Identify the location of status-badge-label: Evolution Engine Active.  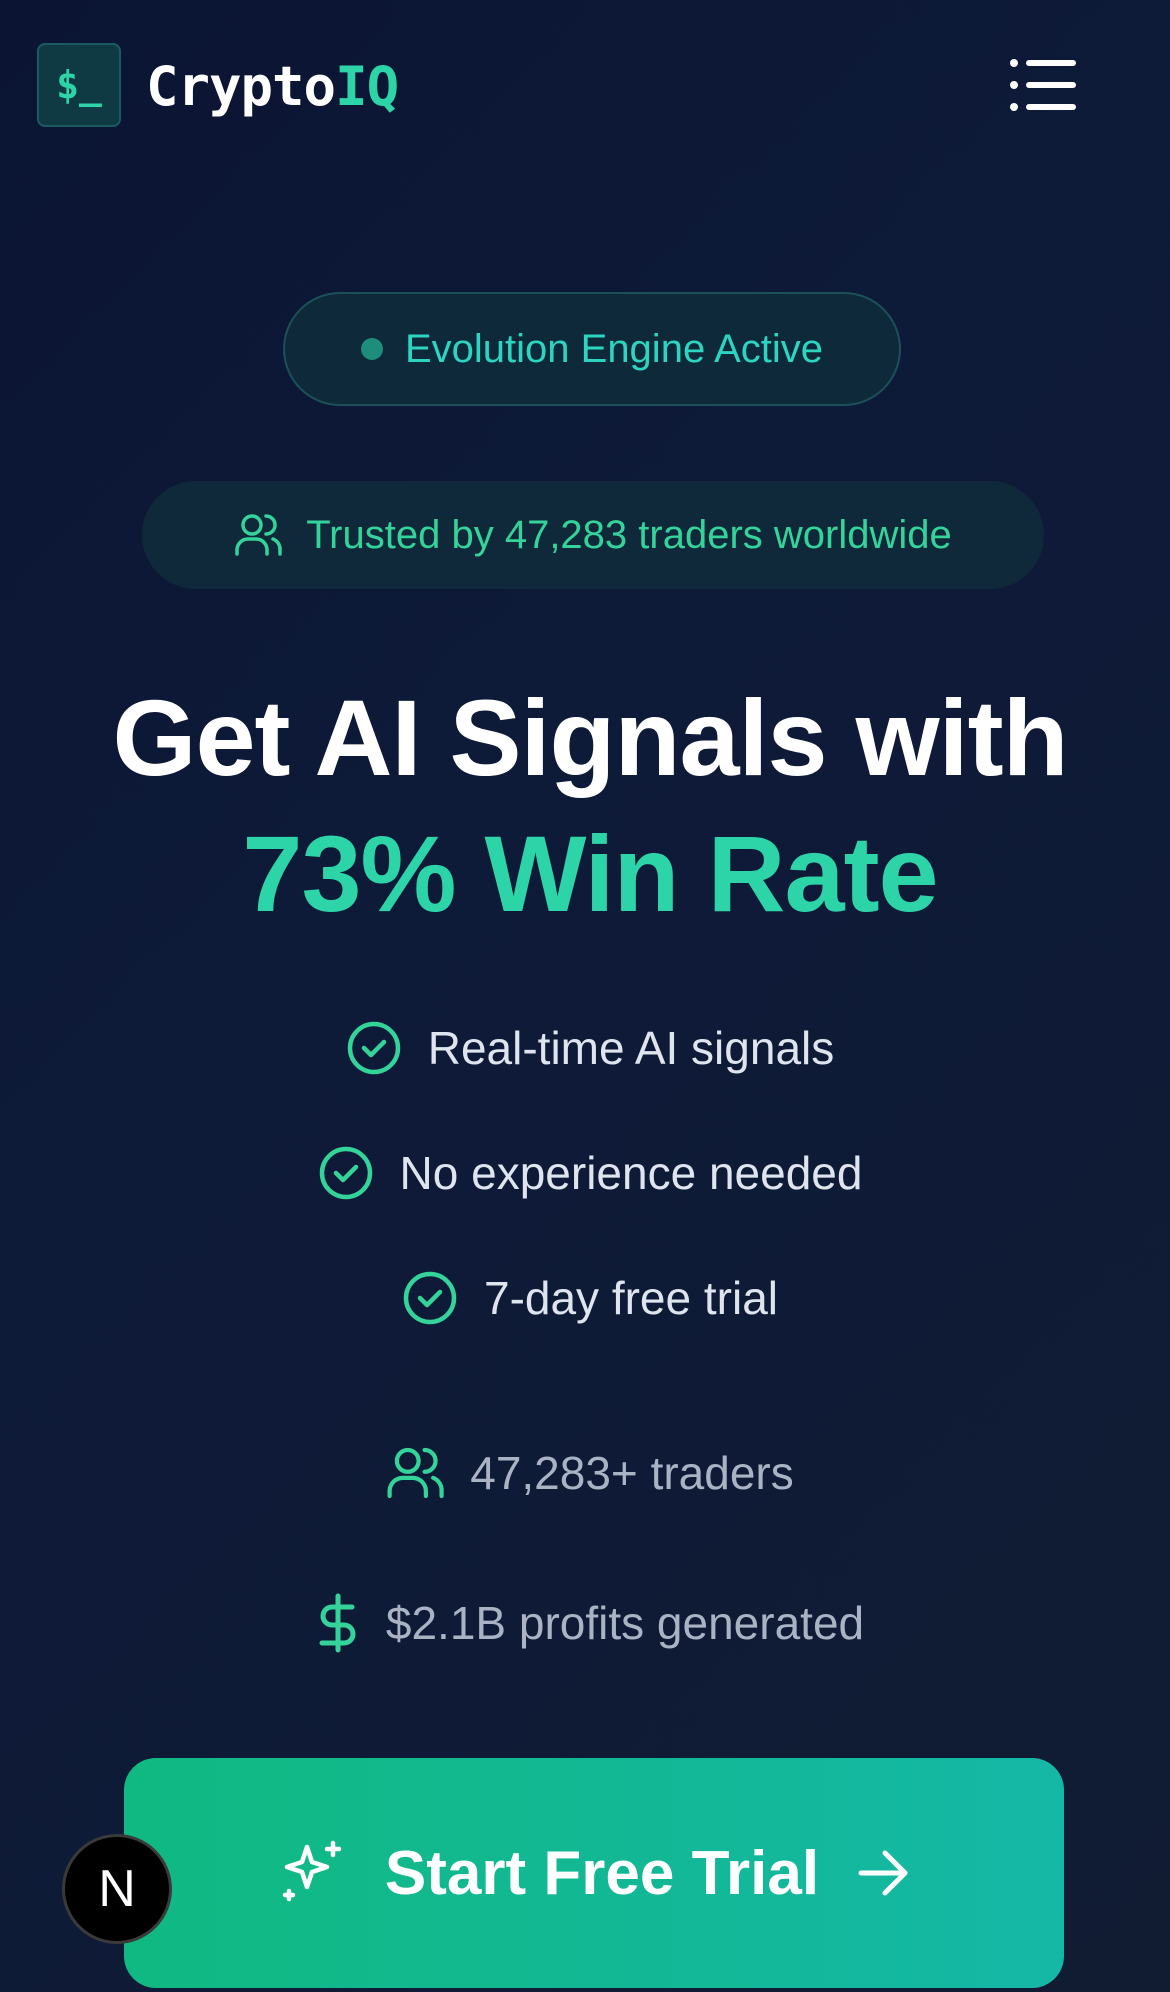
(614, 348).